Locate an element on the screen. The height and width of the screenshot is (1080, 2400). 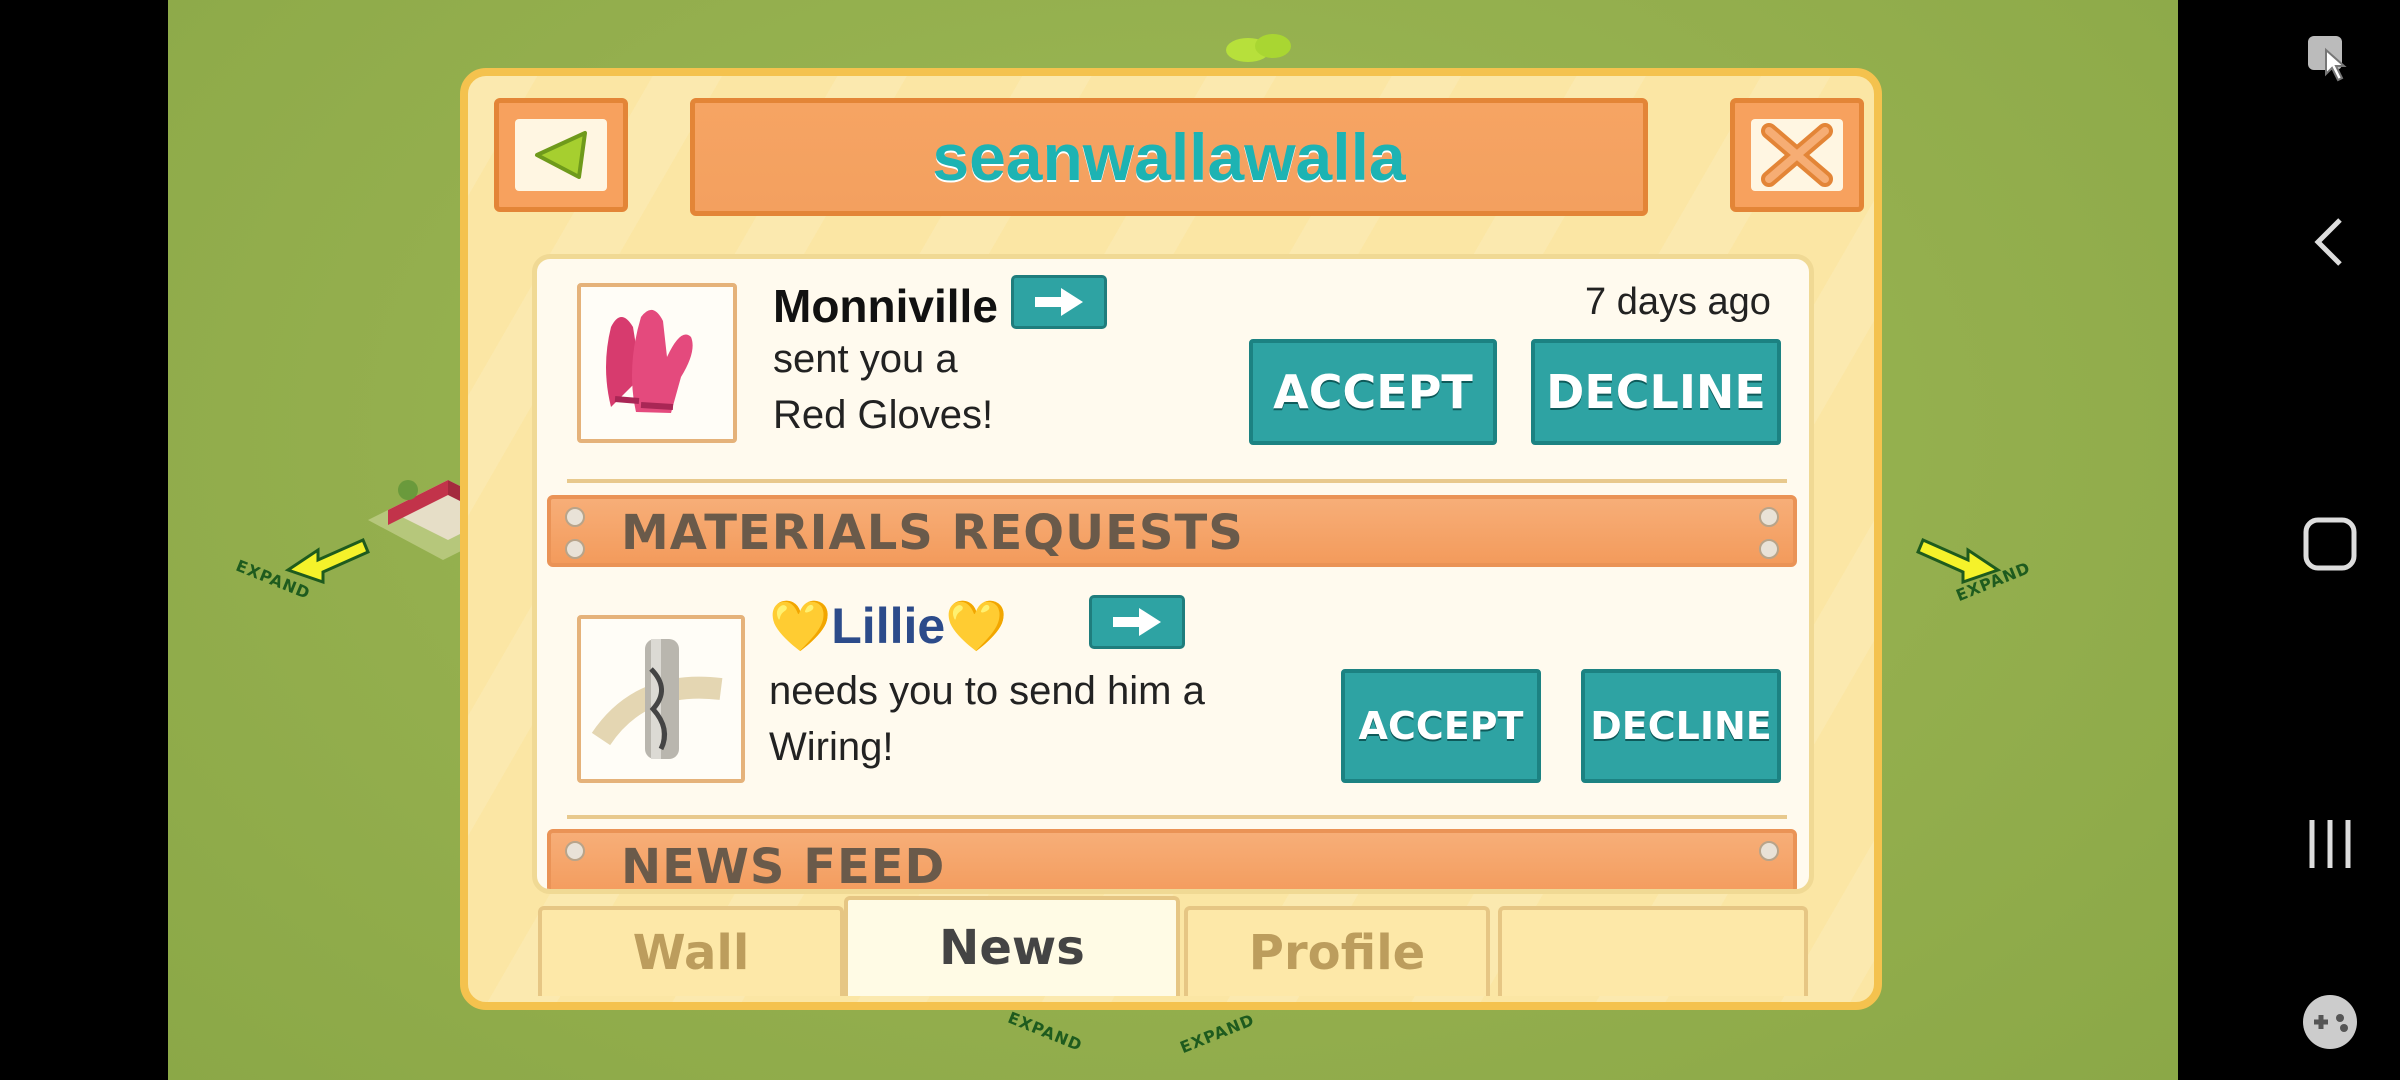
sender-name: 💛Lillie💛 is located at coordinates (888, 626).